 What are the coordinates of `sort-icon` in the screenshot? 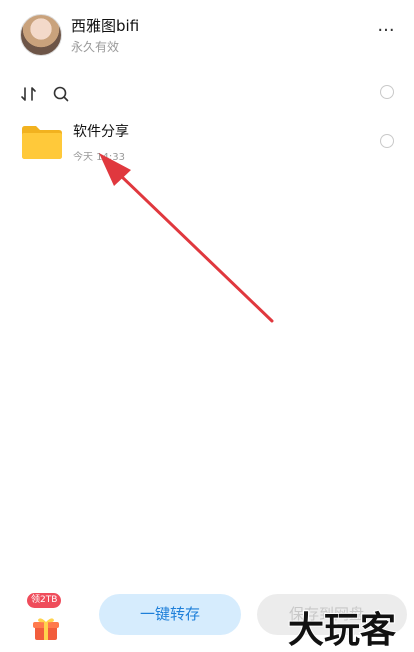 It's located at (29, 94).